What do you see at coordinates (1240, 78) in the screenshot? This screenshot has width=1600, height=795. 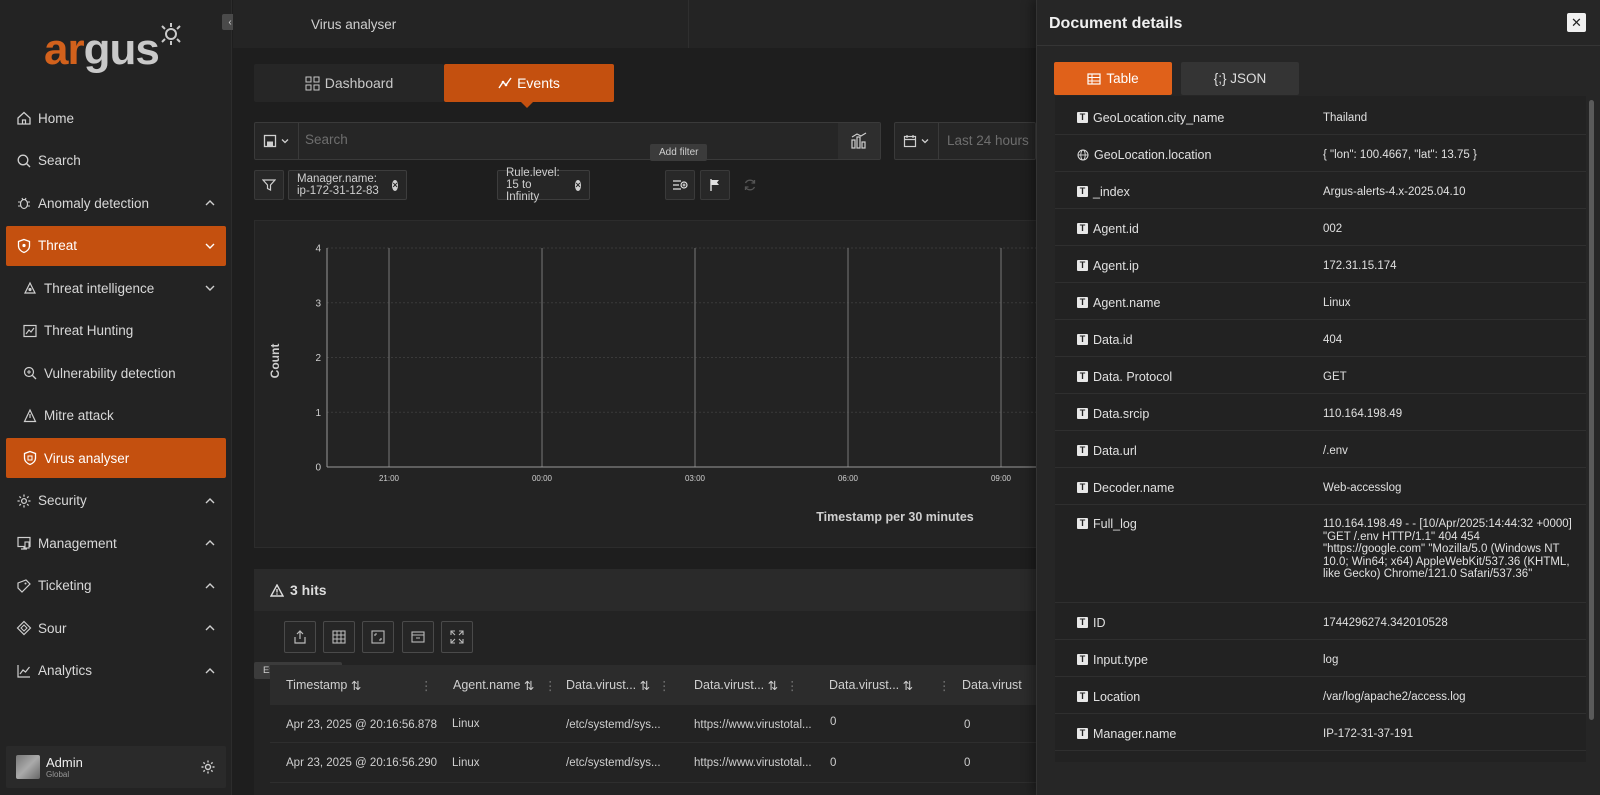 I see `tab-json: {;} JSON` at bounding box center [1240, 78].